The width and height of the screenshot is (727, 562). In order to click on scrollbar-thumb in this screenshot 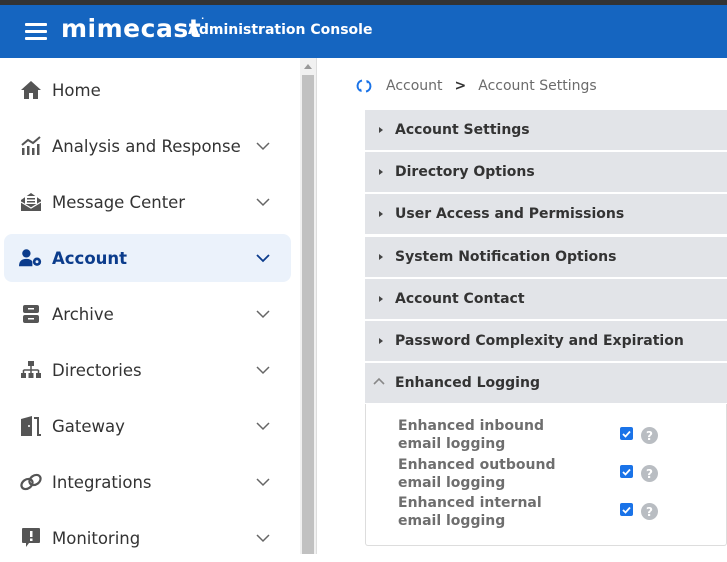, I will do `click(308, 314)`.